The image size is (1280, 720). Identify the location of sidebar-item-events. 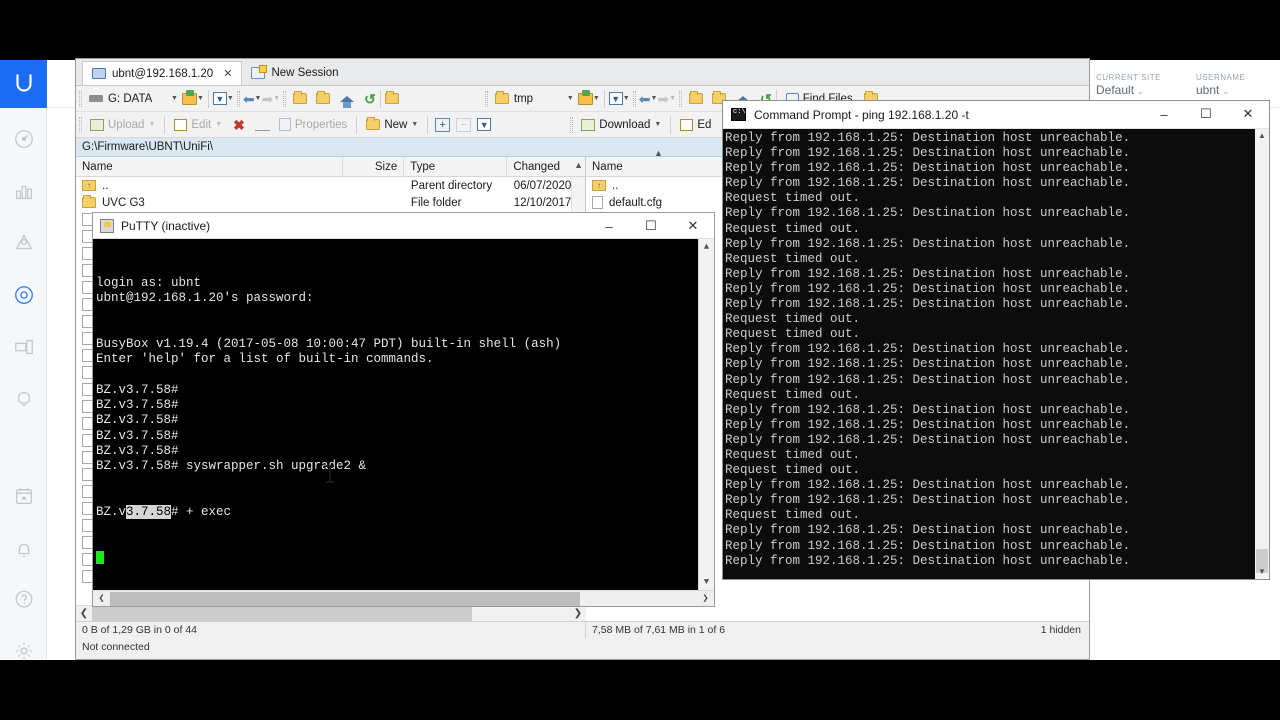
(23, 496).